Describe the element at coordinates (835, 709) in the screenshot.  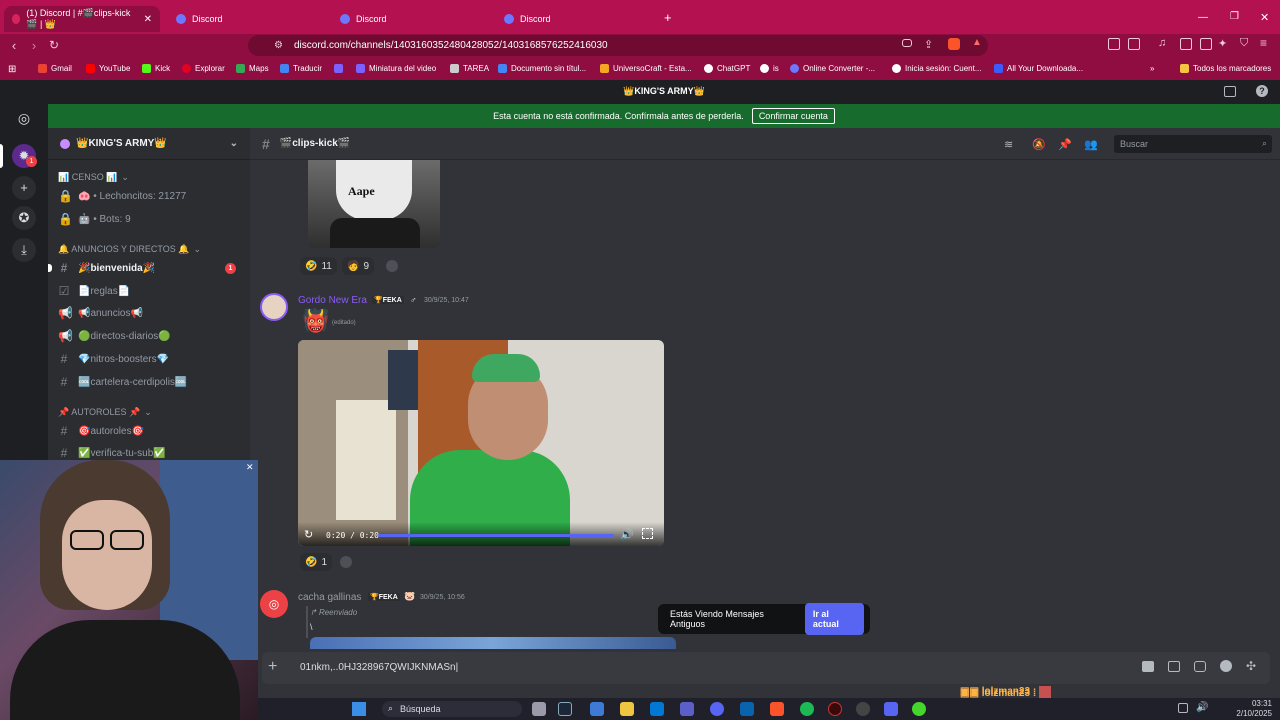
I see `obs-icon` at that location.